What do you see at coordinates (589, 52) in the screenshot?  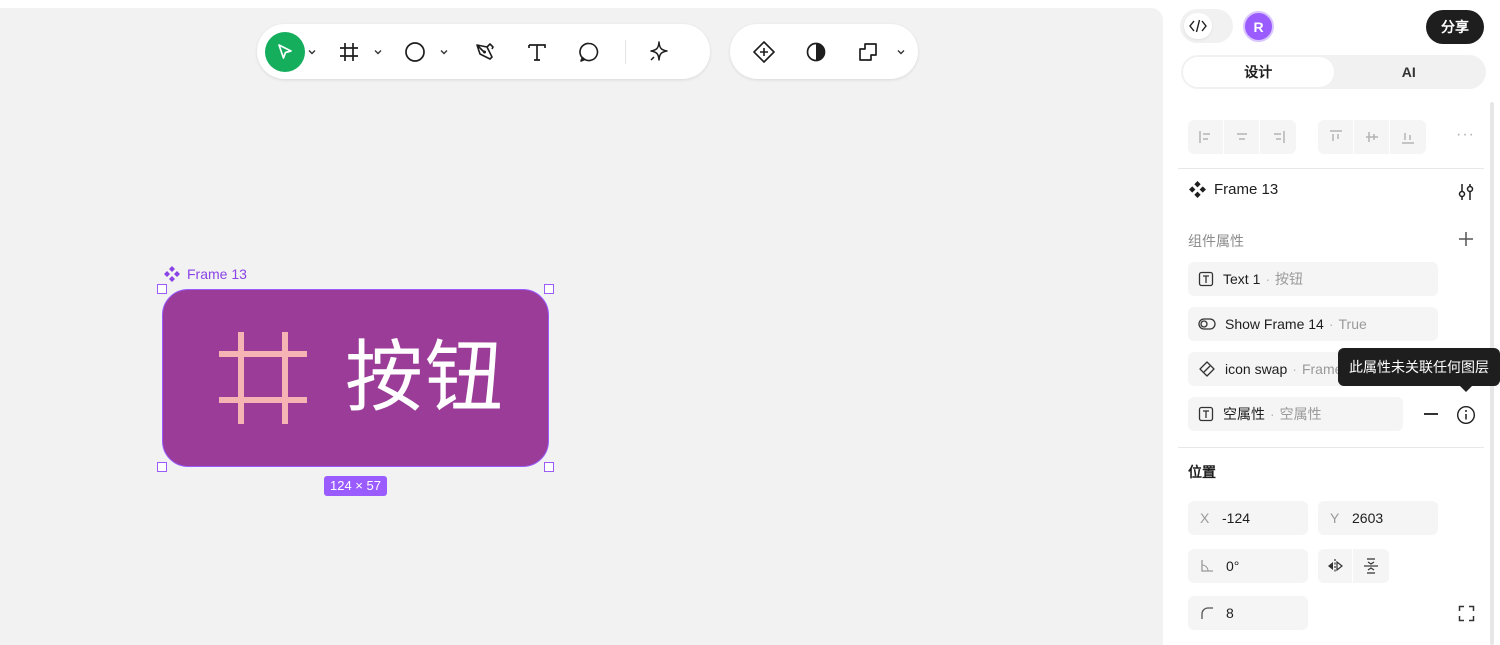 I see `comment-tool-button` at bounding box center [589, 52].